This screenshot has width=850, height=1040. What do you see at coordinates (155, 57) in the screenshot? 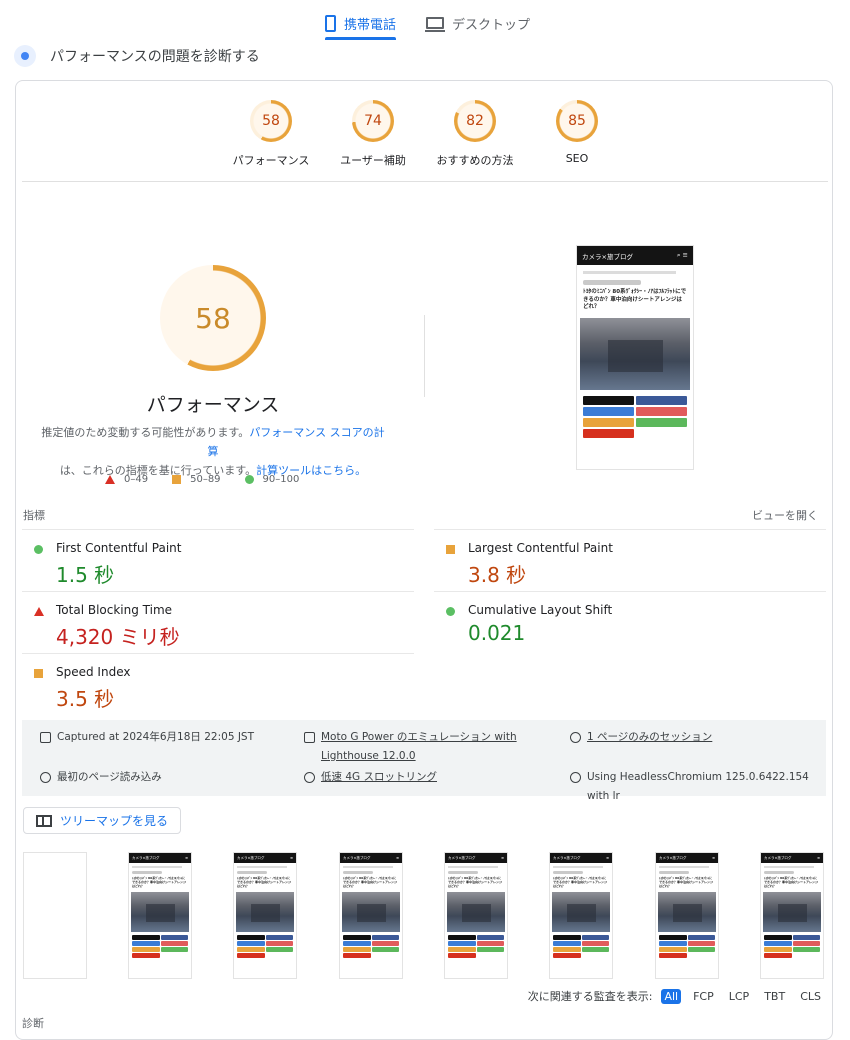
I see `section-heading-text: パフォーマンスの問題を診断する` at bounding box center [155, 57].